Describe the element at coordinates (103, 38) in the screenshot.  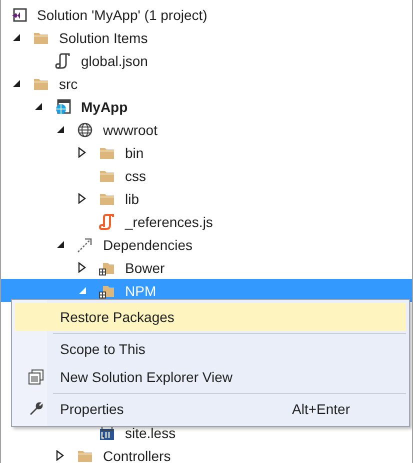
I see `item-label: Solution Items` at that location.